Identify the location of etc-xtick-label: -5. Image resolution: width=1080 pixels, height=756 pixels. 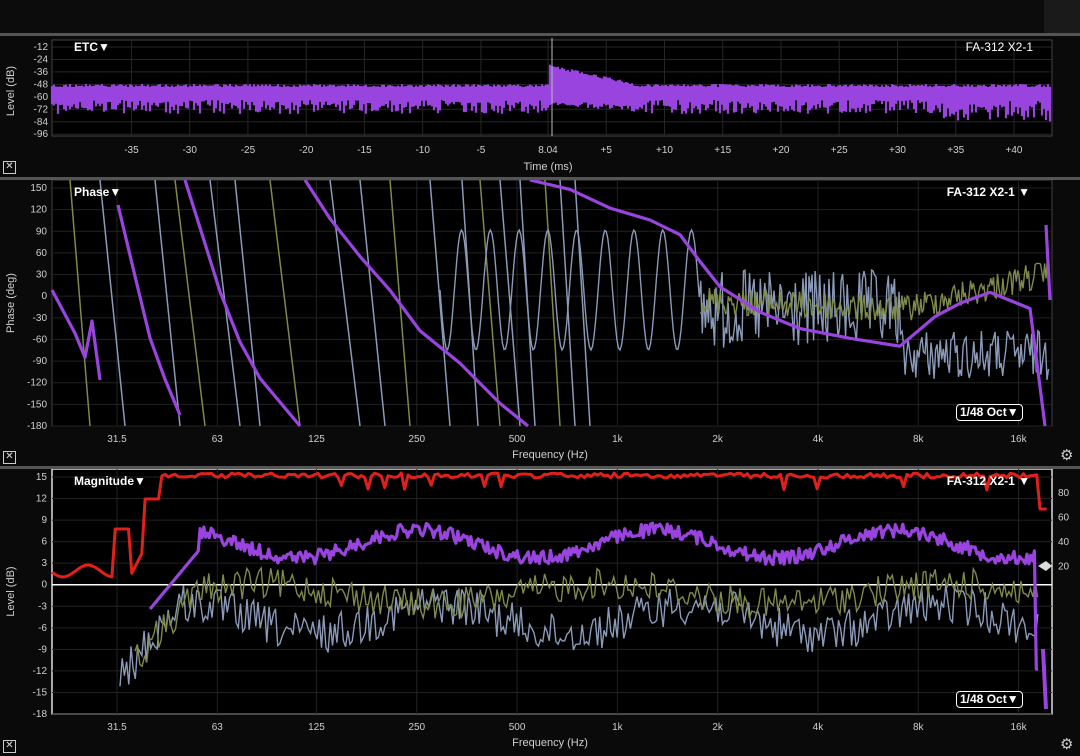
(480, 150).